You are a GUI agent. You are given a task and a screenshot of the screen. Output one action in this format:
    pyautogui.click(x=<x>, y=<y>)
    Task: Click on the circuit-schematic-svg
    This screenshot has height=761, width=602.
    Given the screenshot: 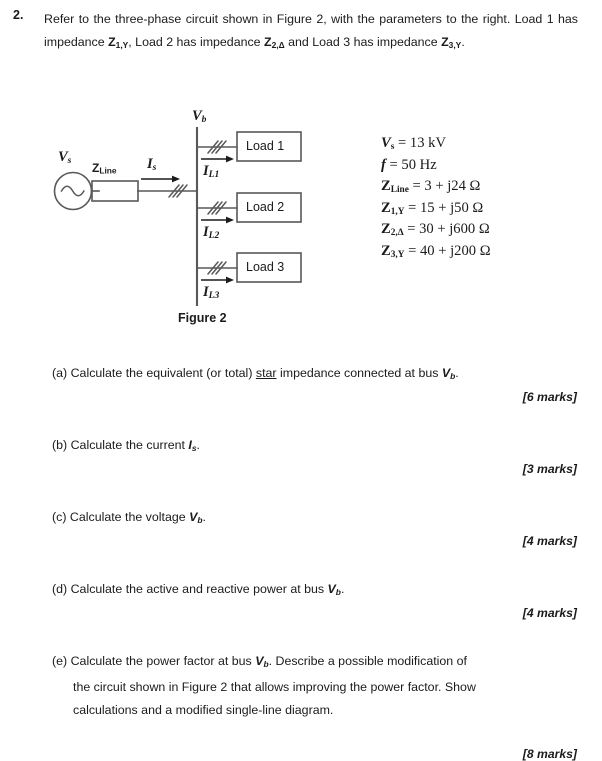 What is the action you would take?
    pyautogui.click(x=177, y=216)
    